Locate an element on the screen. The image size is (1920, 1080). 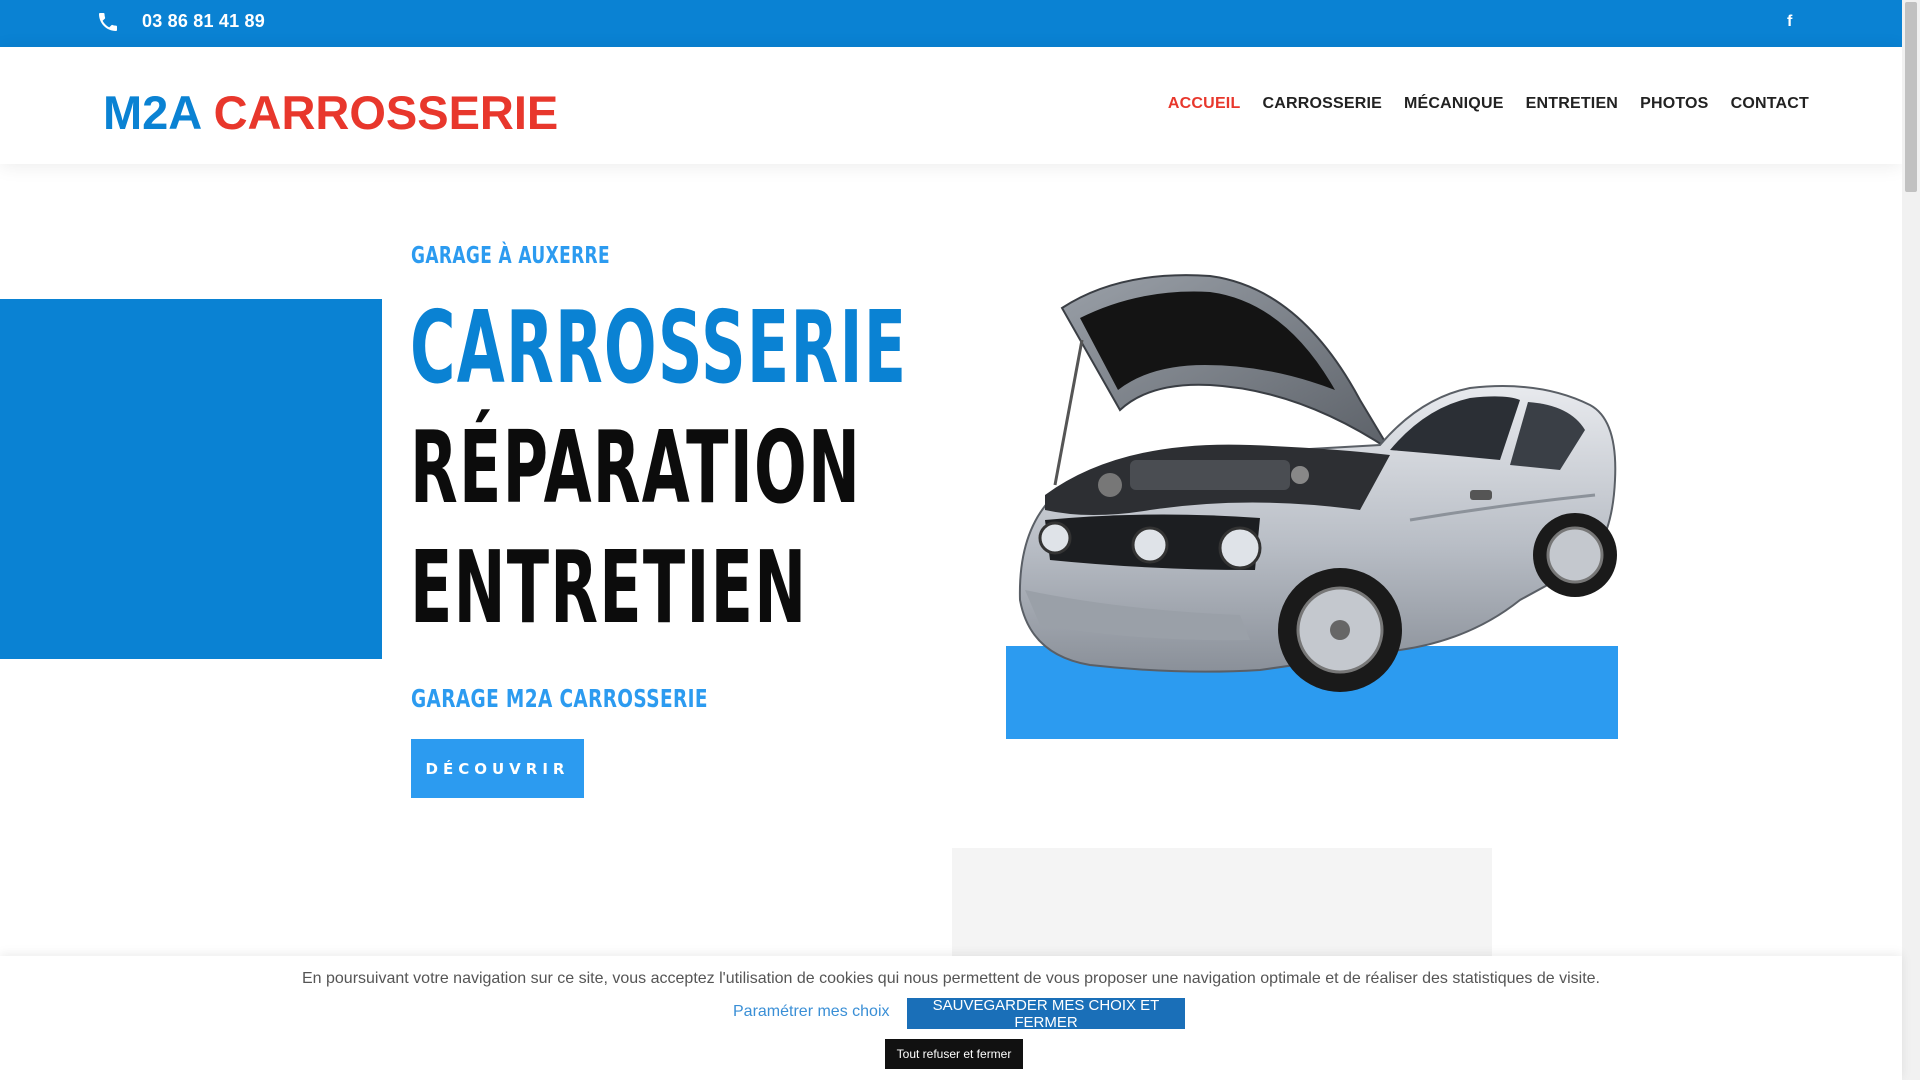
nav-entretien: ENTRETIEN is located at coordinates (1572, 104).